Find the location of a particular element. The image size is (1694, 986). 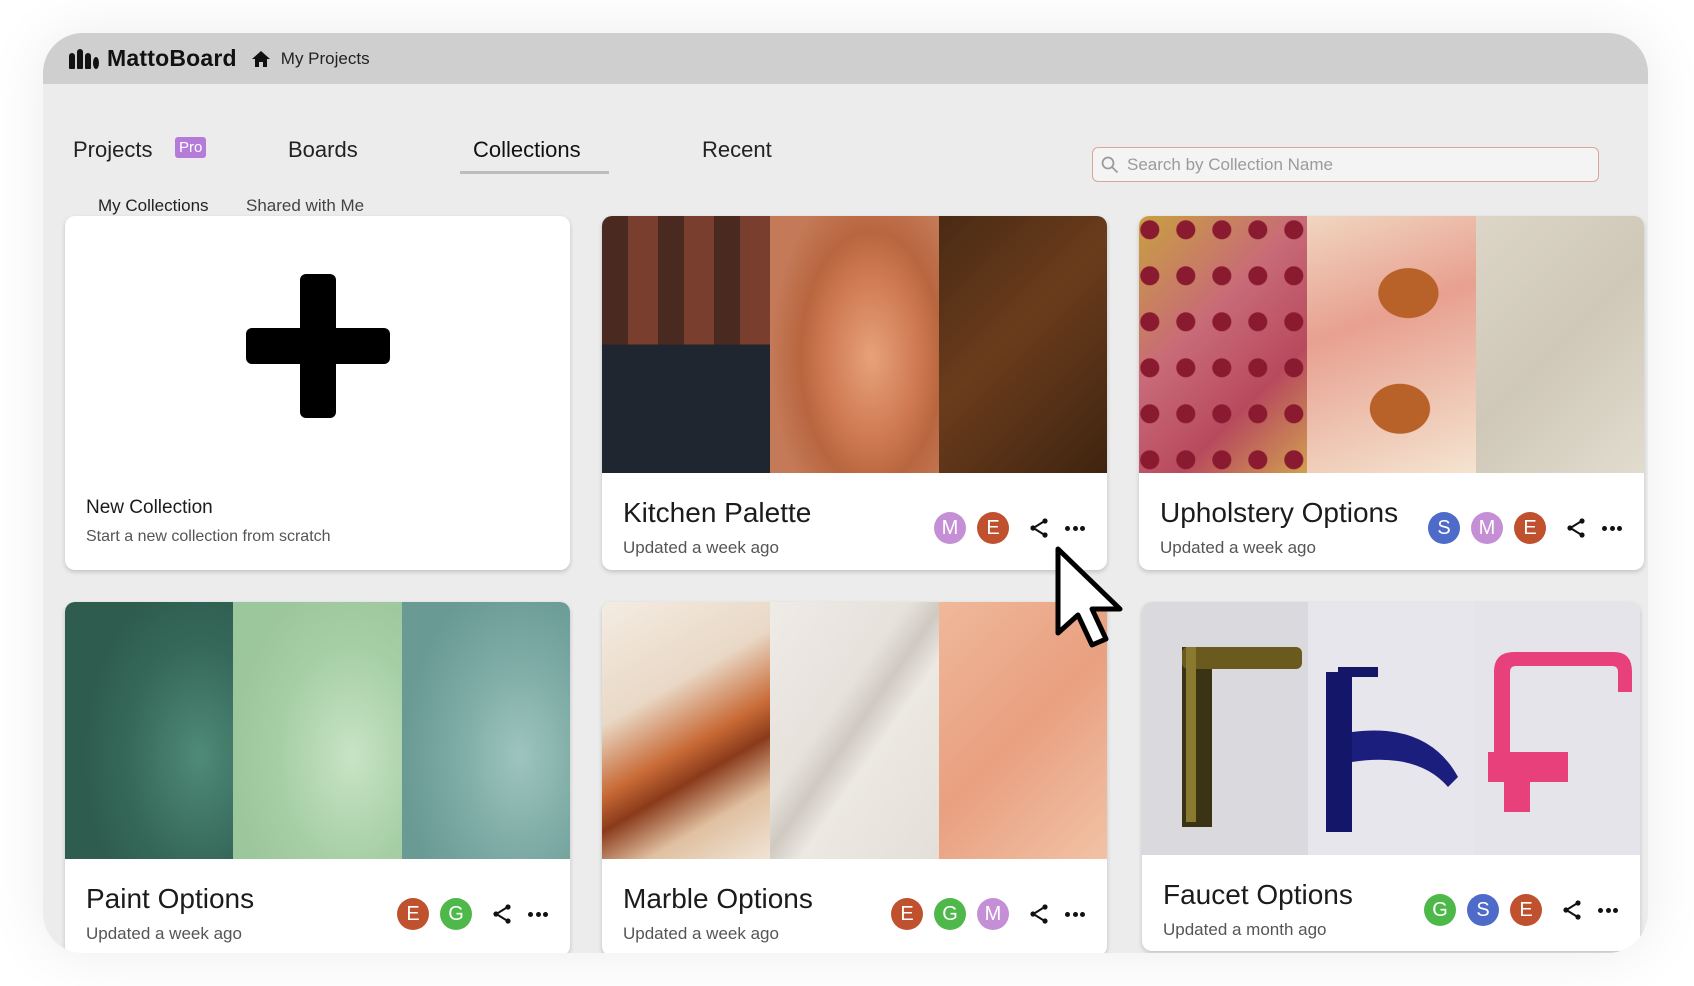

card-actions: M E is located at coordinates (1005, 528).